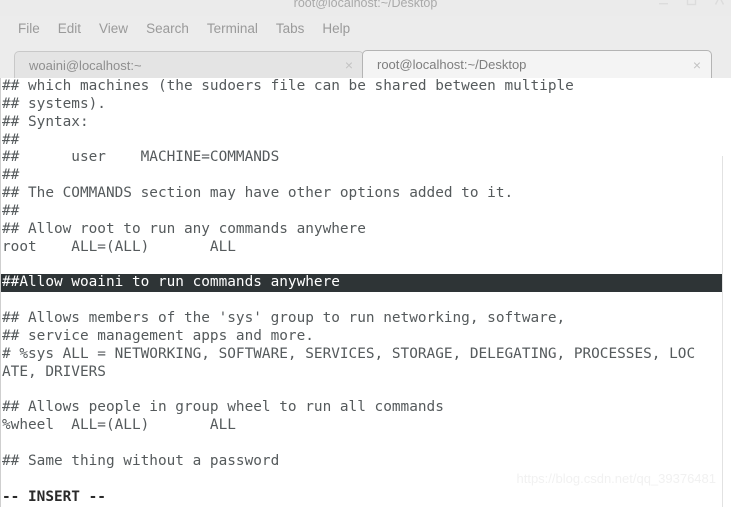 Image resolution: width=731 pixels, height=507 pixels. What do you see at coordinates (452, 64) in the screenshot?
I see `tab-label: root@localhost:~/Desktop` at bounding box center [452, 64].